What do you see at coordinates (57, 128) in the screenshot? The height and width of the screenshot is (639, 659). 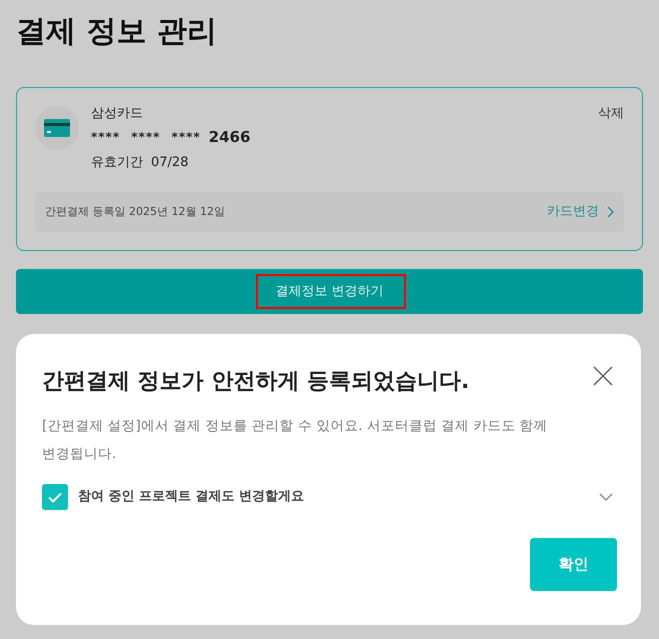 I see `card-icon` at bounding box center [57, 128].